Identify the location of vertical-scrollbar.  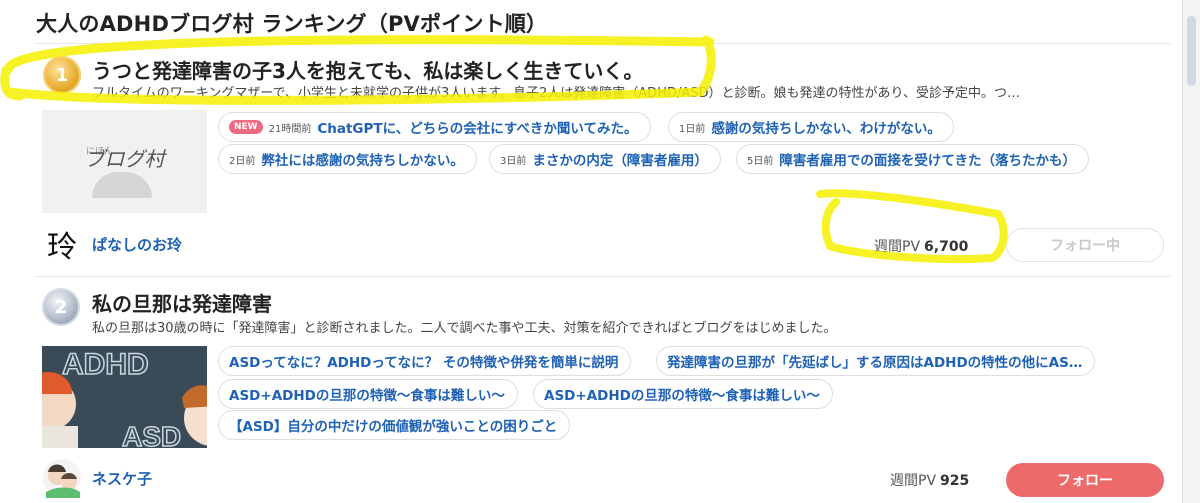
(1191, 251).